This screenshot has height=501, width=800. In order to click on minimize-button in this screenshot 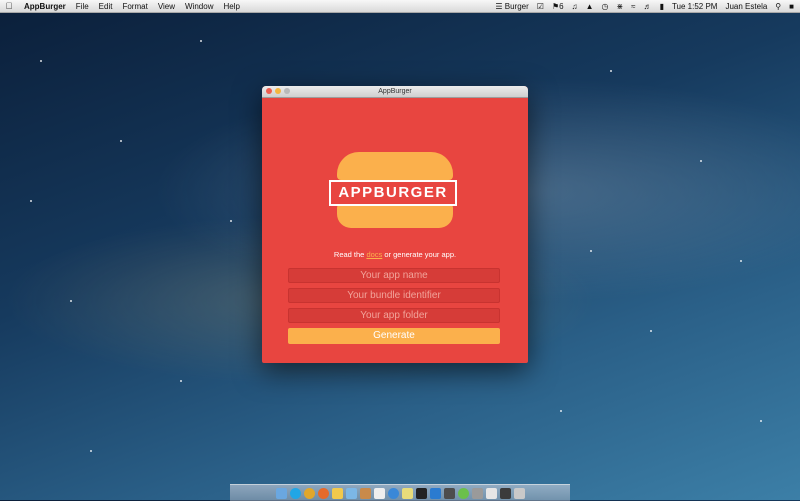, I will do `click(278, 91)`.